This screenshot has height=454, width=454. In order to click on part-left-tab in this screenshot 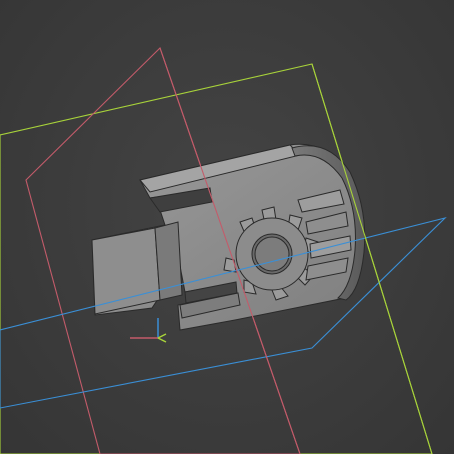, I will do `click(126, 271)`.